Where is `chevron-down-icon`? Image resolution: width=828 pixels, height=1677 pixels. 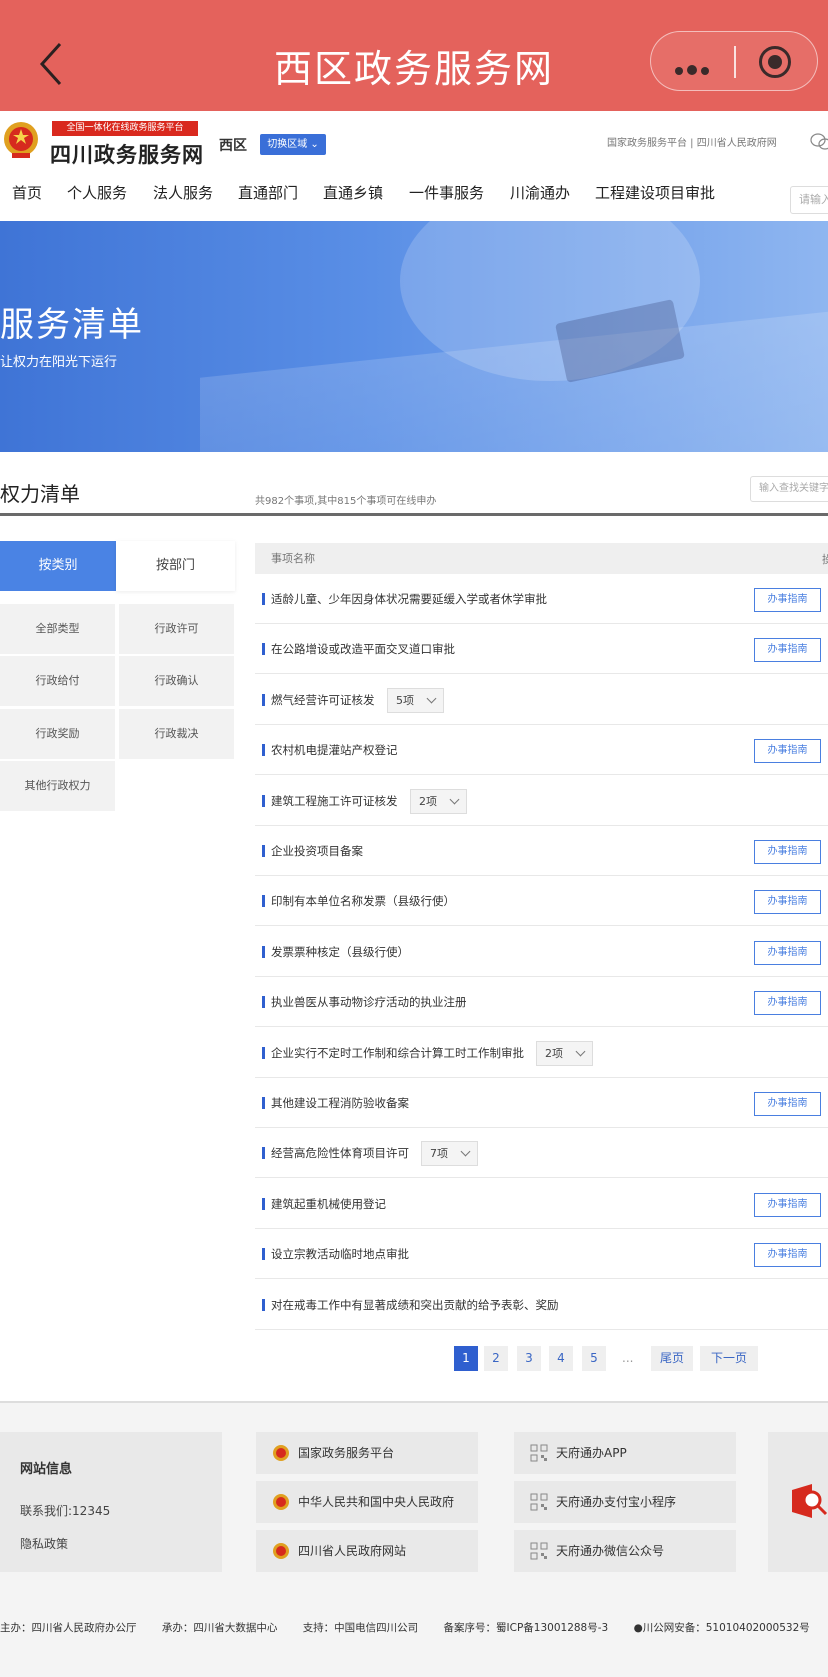
chevron-down-icon is located at coordinates (465, 1151).